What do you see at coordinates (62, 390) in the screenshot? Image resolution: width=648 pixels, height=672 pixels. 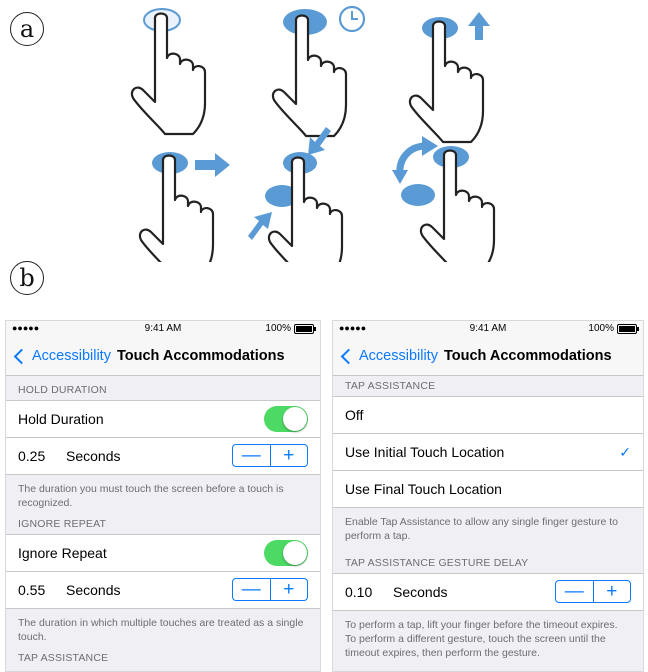 I see `section-header-hold-duration: HOLD DURATION` at bounding box center [62, 390].